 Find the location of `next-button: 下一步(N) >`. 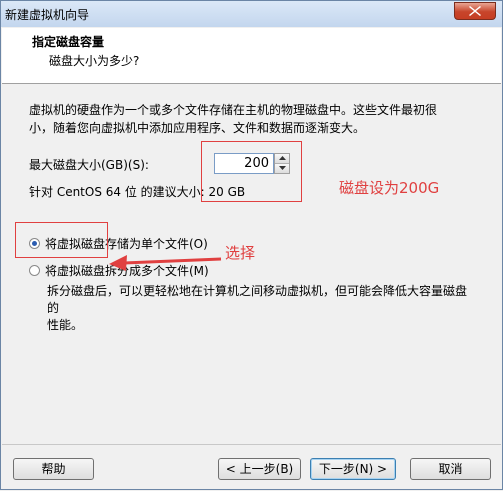

next-button: 下一步(N) > is located at coordinates (353, 469).